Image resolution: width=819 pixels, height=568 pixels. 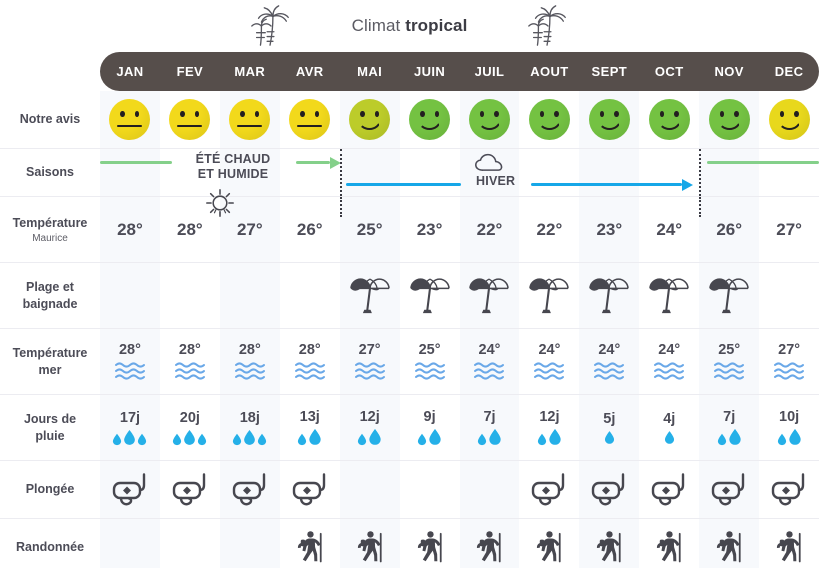 What do you see at coordinates (489, 489) in the screenshot?
I see `plongee-cell-juil` at bounding box center [489, 489].